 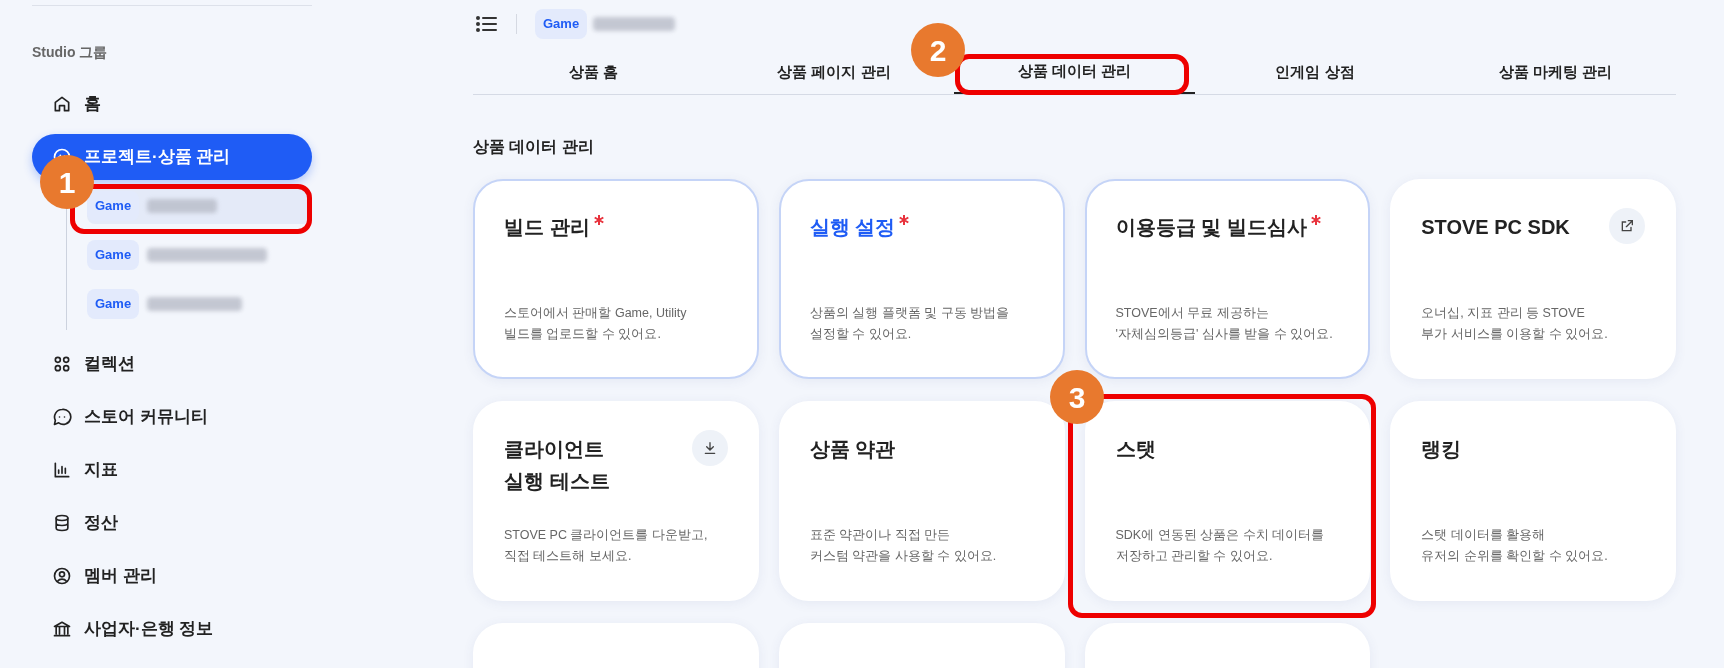 I want to click on section-title: 상품 데이터 관리, so click(x=534, y=147).